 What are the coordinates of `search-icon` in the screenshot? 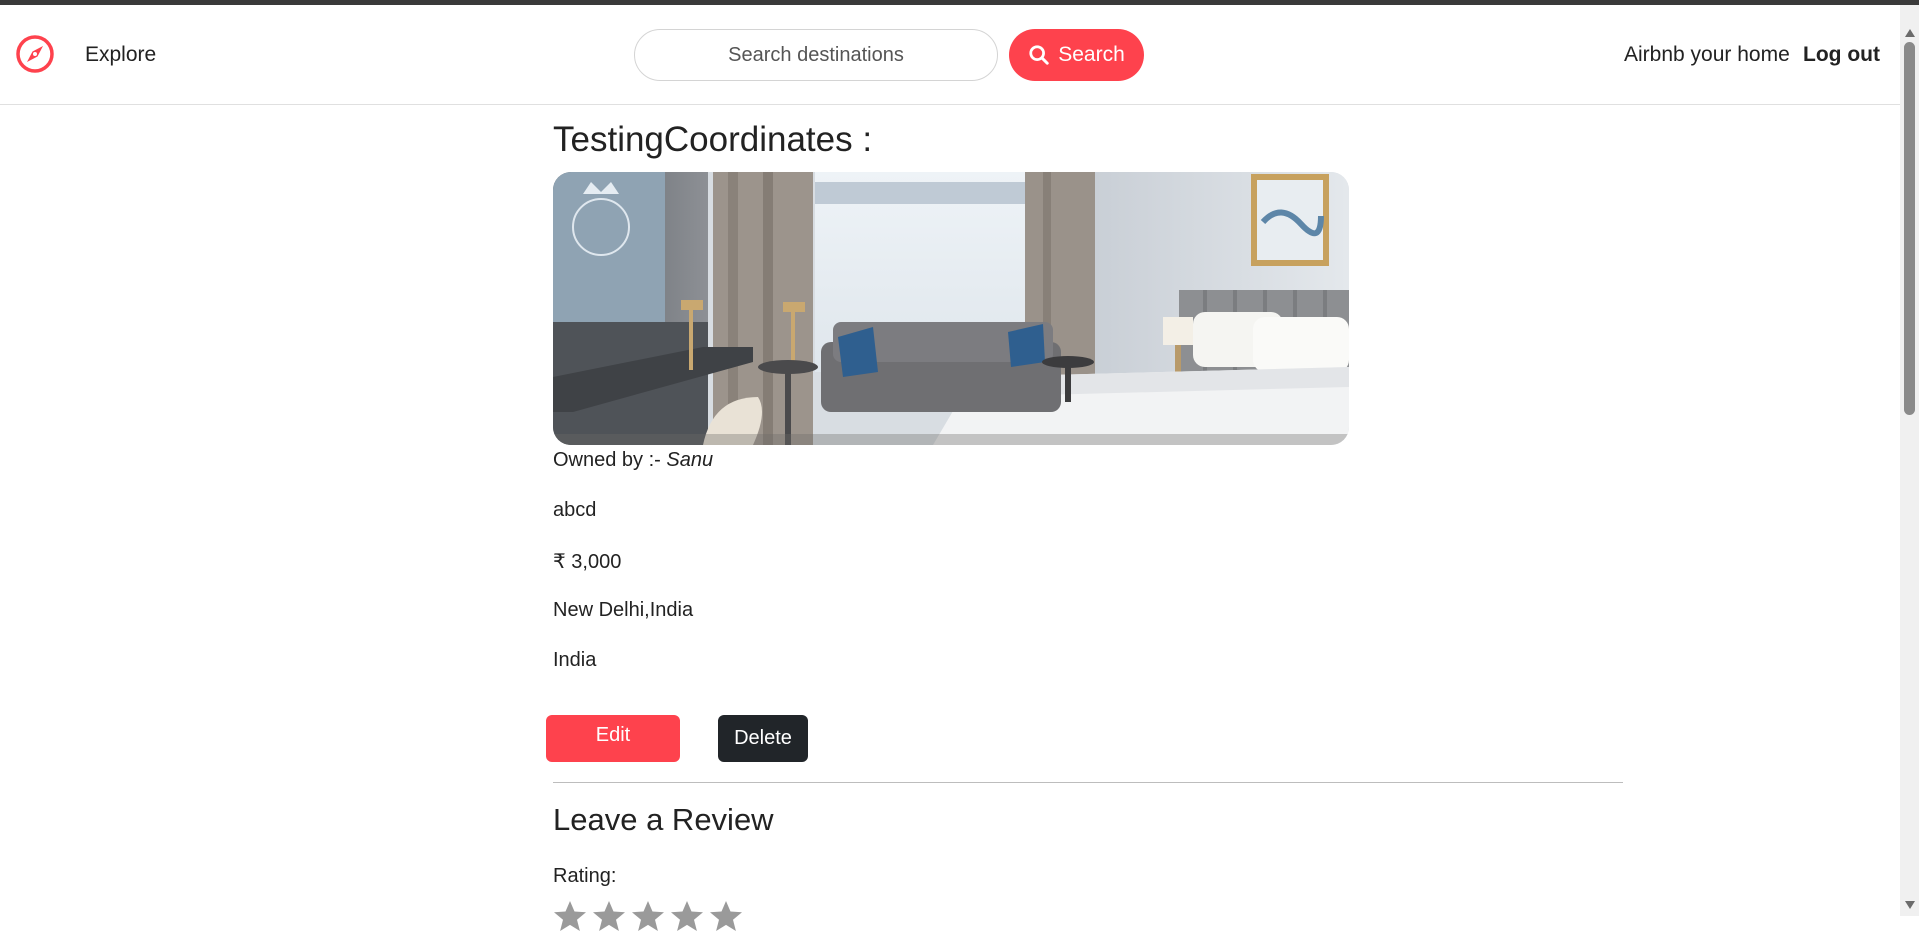 It's located at (1039, 55).